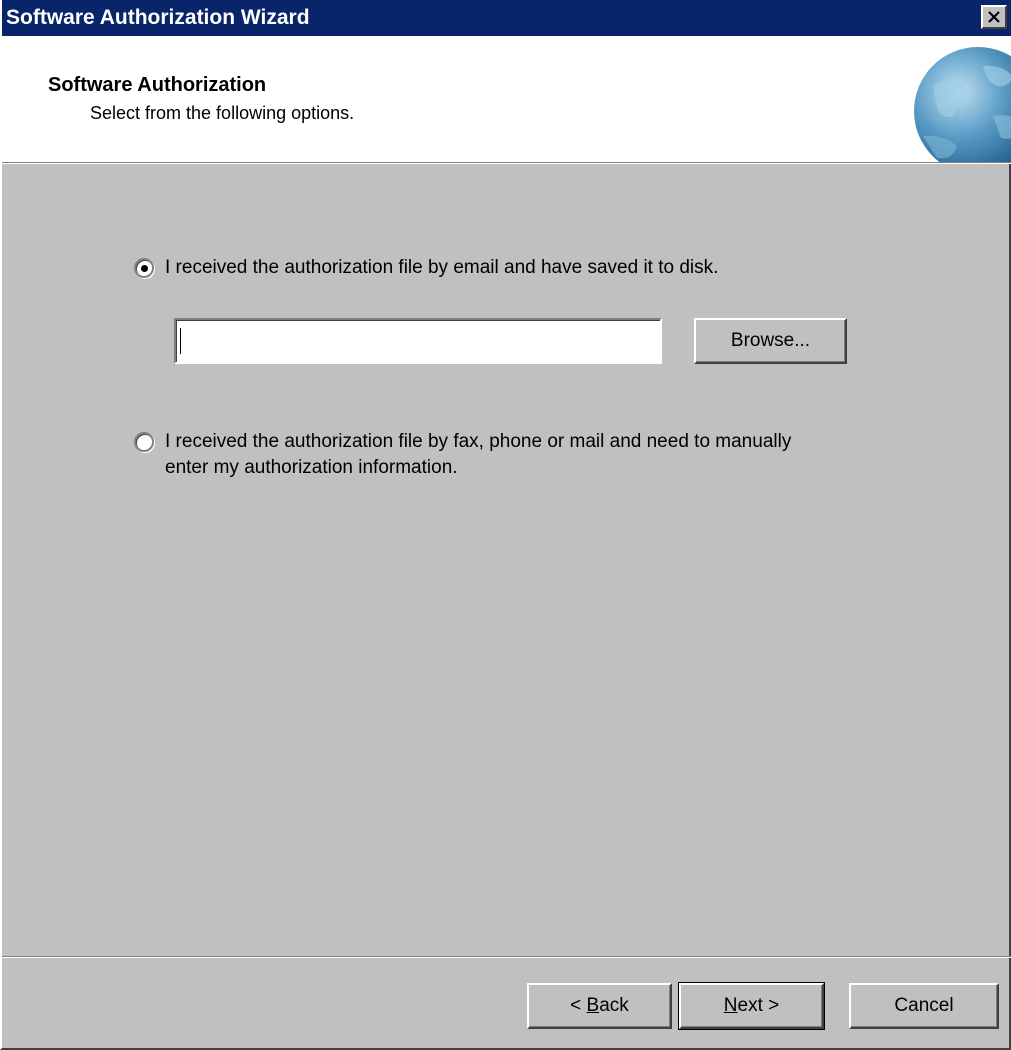 Image resolution: width=1011 pixels, height=1050 pixels. I want to click on globe-icon, so click(962, 104).